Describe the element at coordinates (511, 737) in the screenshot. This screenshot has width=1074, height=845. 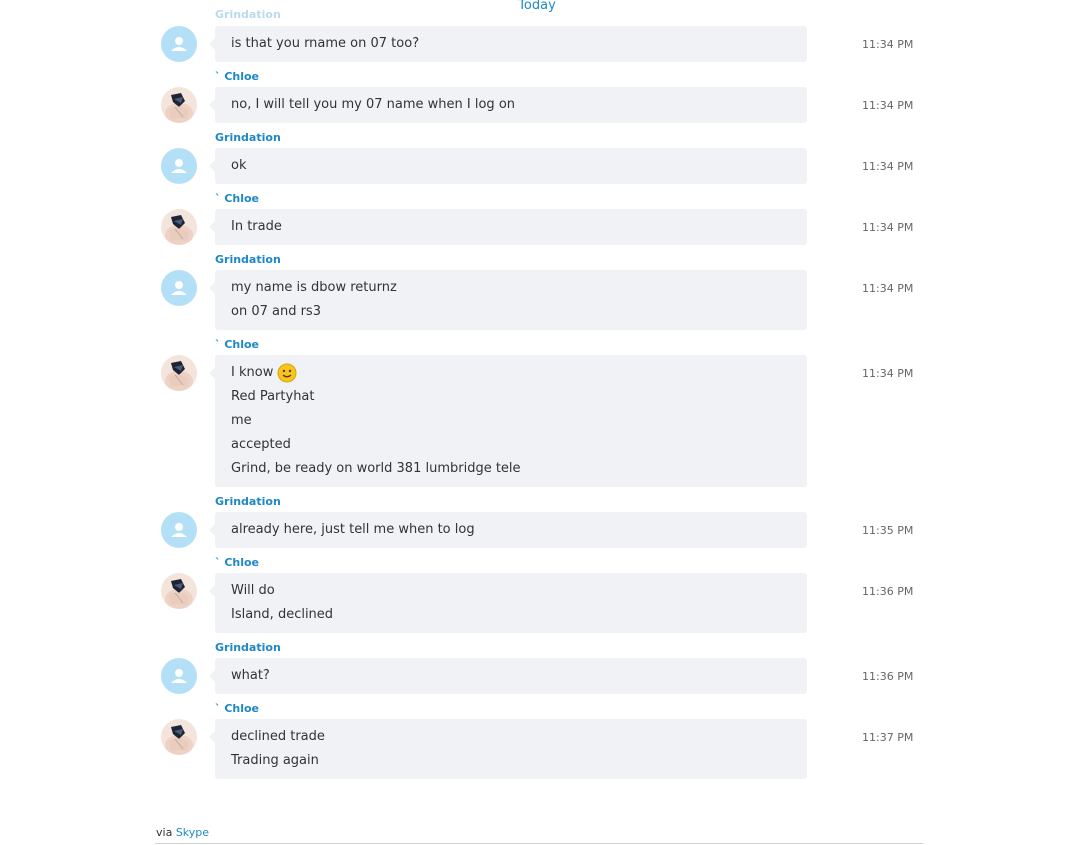
I see `message-text: declined trade` at that location.